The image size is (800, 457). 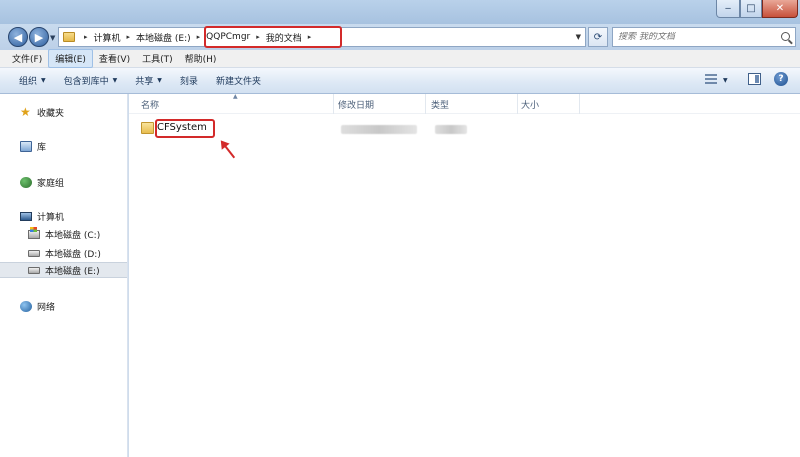 I want to click on command-bar: 组织 ▼ 包含到库中 ▼ 共享 ▼ 刻录 新建文件夹, so click(x=400, y=81).